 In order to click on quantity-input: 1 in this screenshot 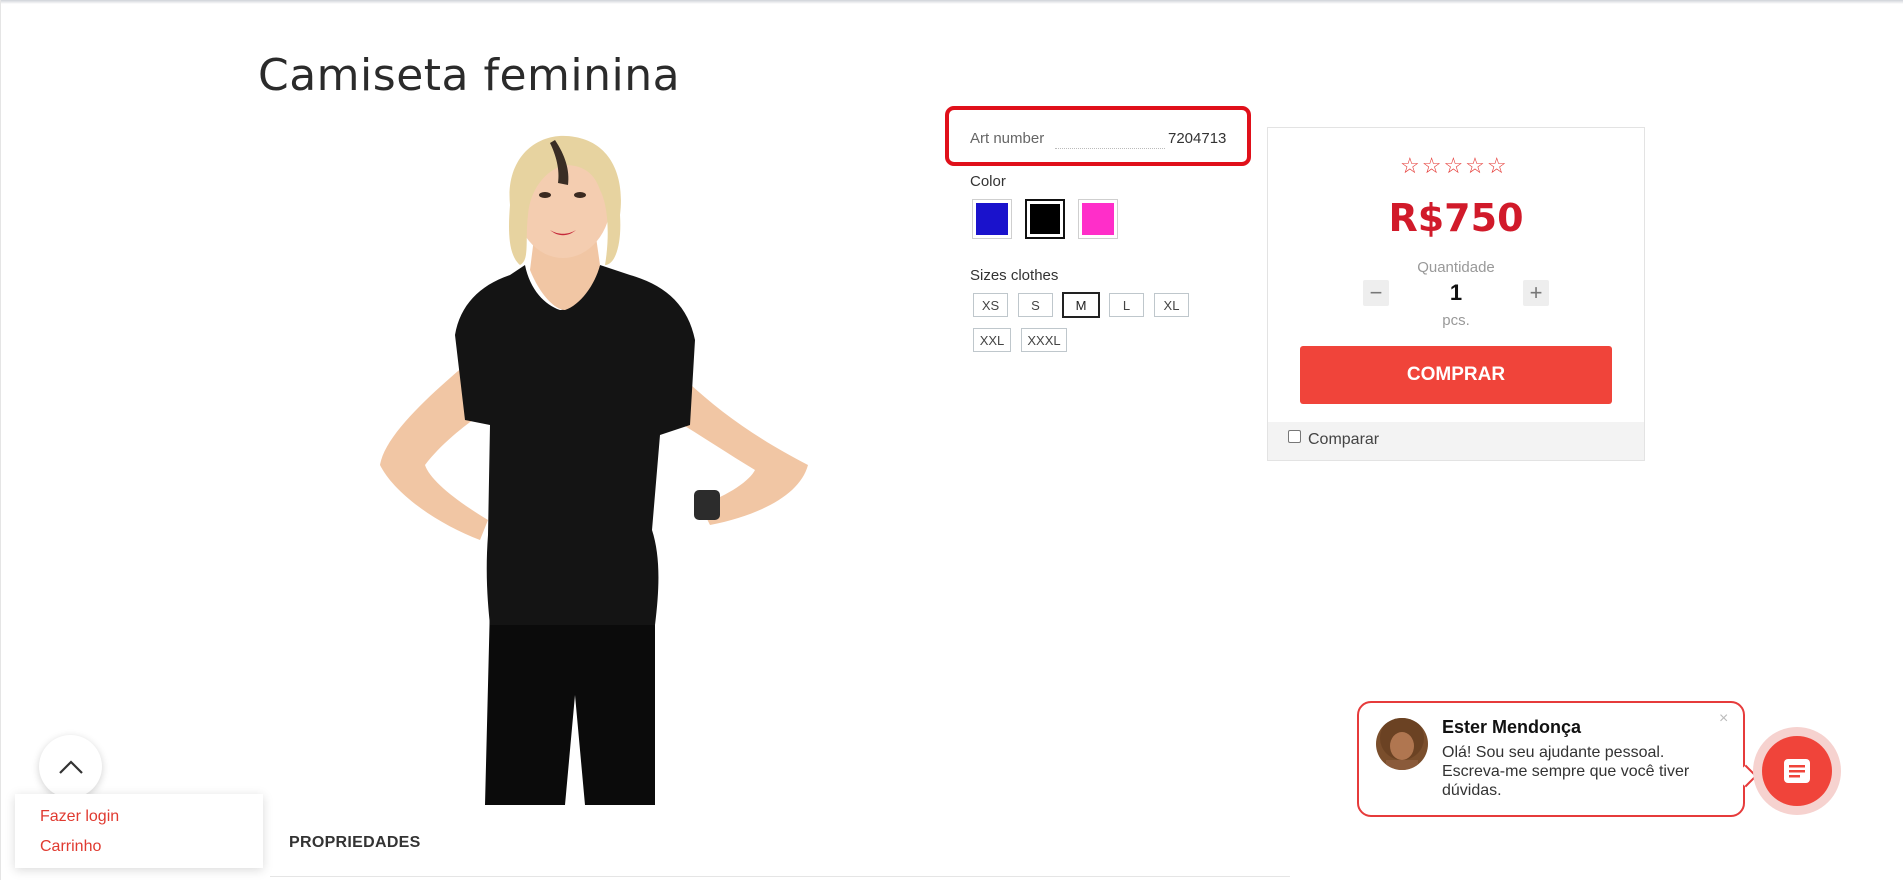, I will do `click(1456, 293)`.